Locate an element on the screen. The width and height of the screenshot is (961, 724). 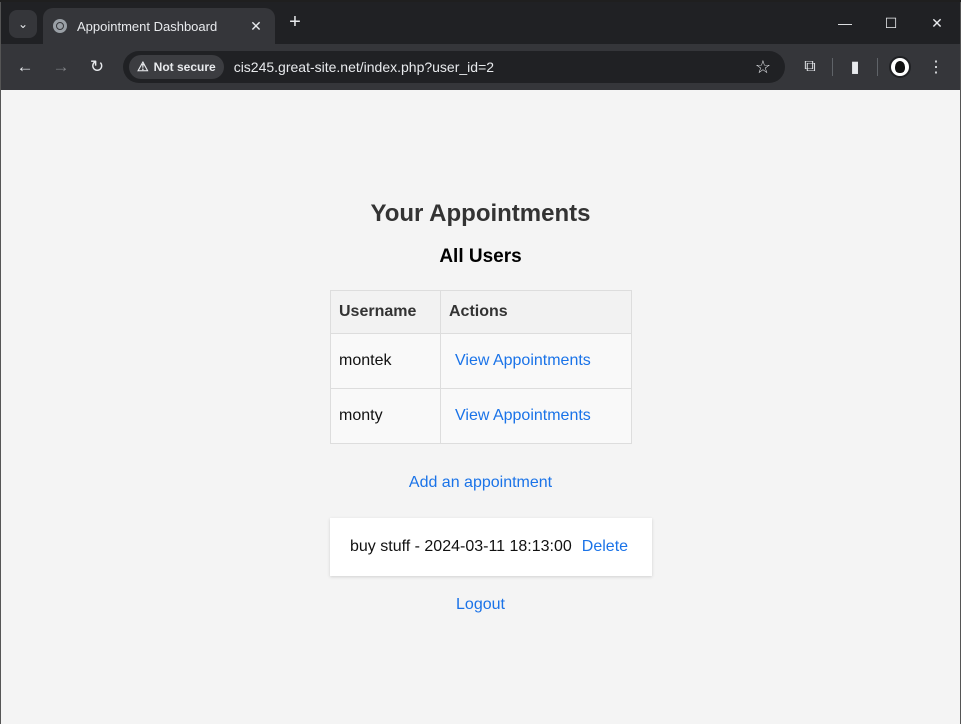
page-title: Your Appointments is located at coordinates (480, 213).